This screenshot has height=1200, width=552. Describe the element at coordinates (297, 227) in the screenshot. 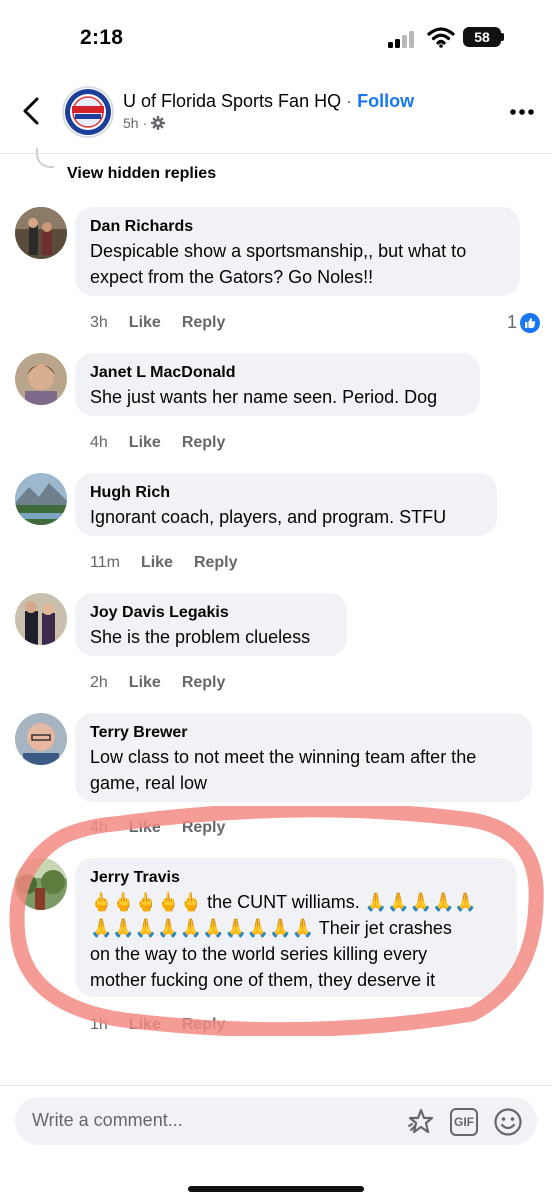

I see `comment-author: Dan Richards` at that location.